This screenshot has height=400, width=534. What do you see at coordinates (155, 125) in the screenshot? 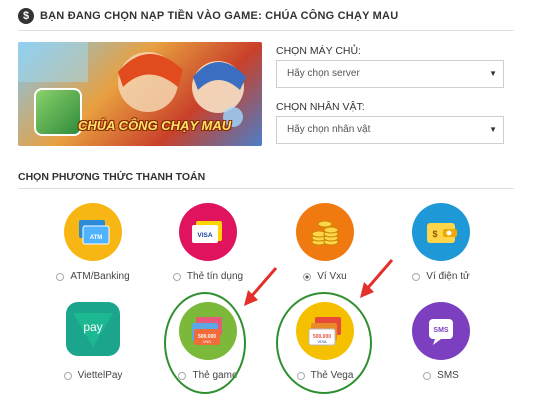
I see `banner-title: CHÚA CÔNG CHẠY MAU` at bounding box center [155, 125].